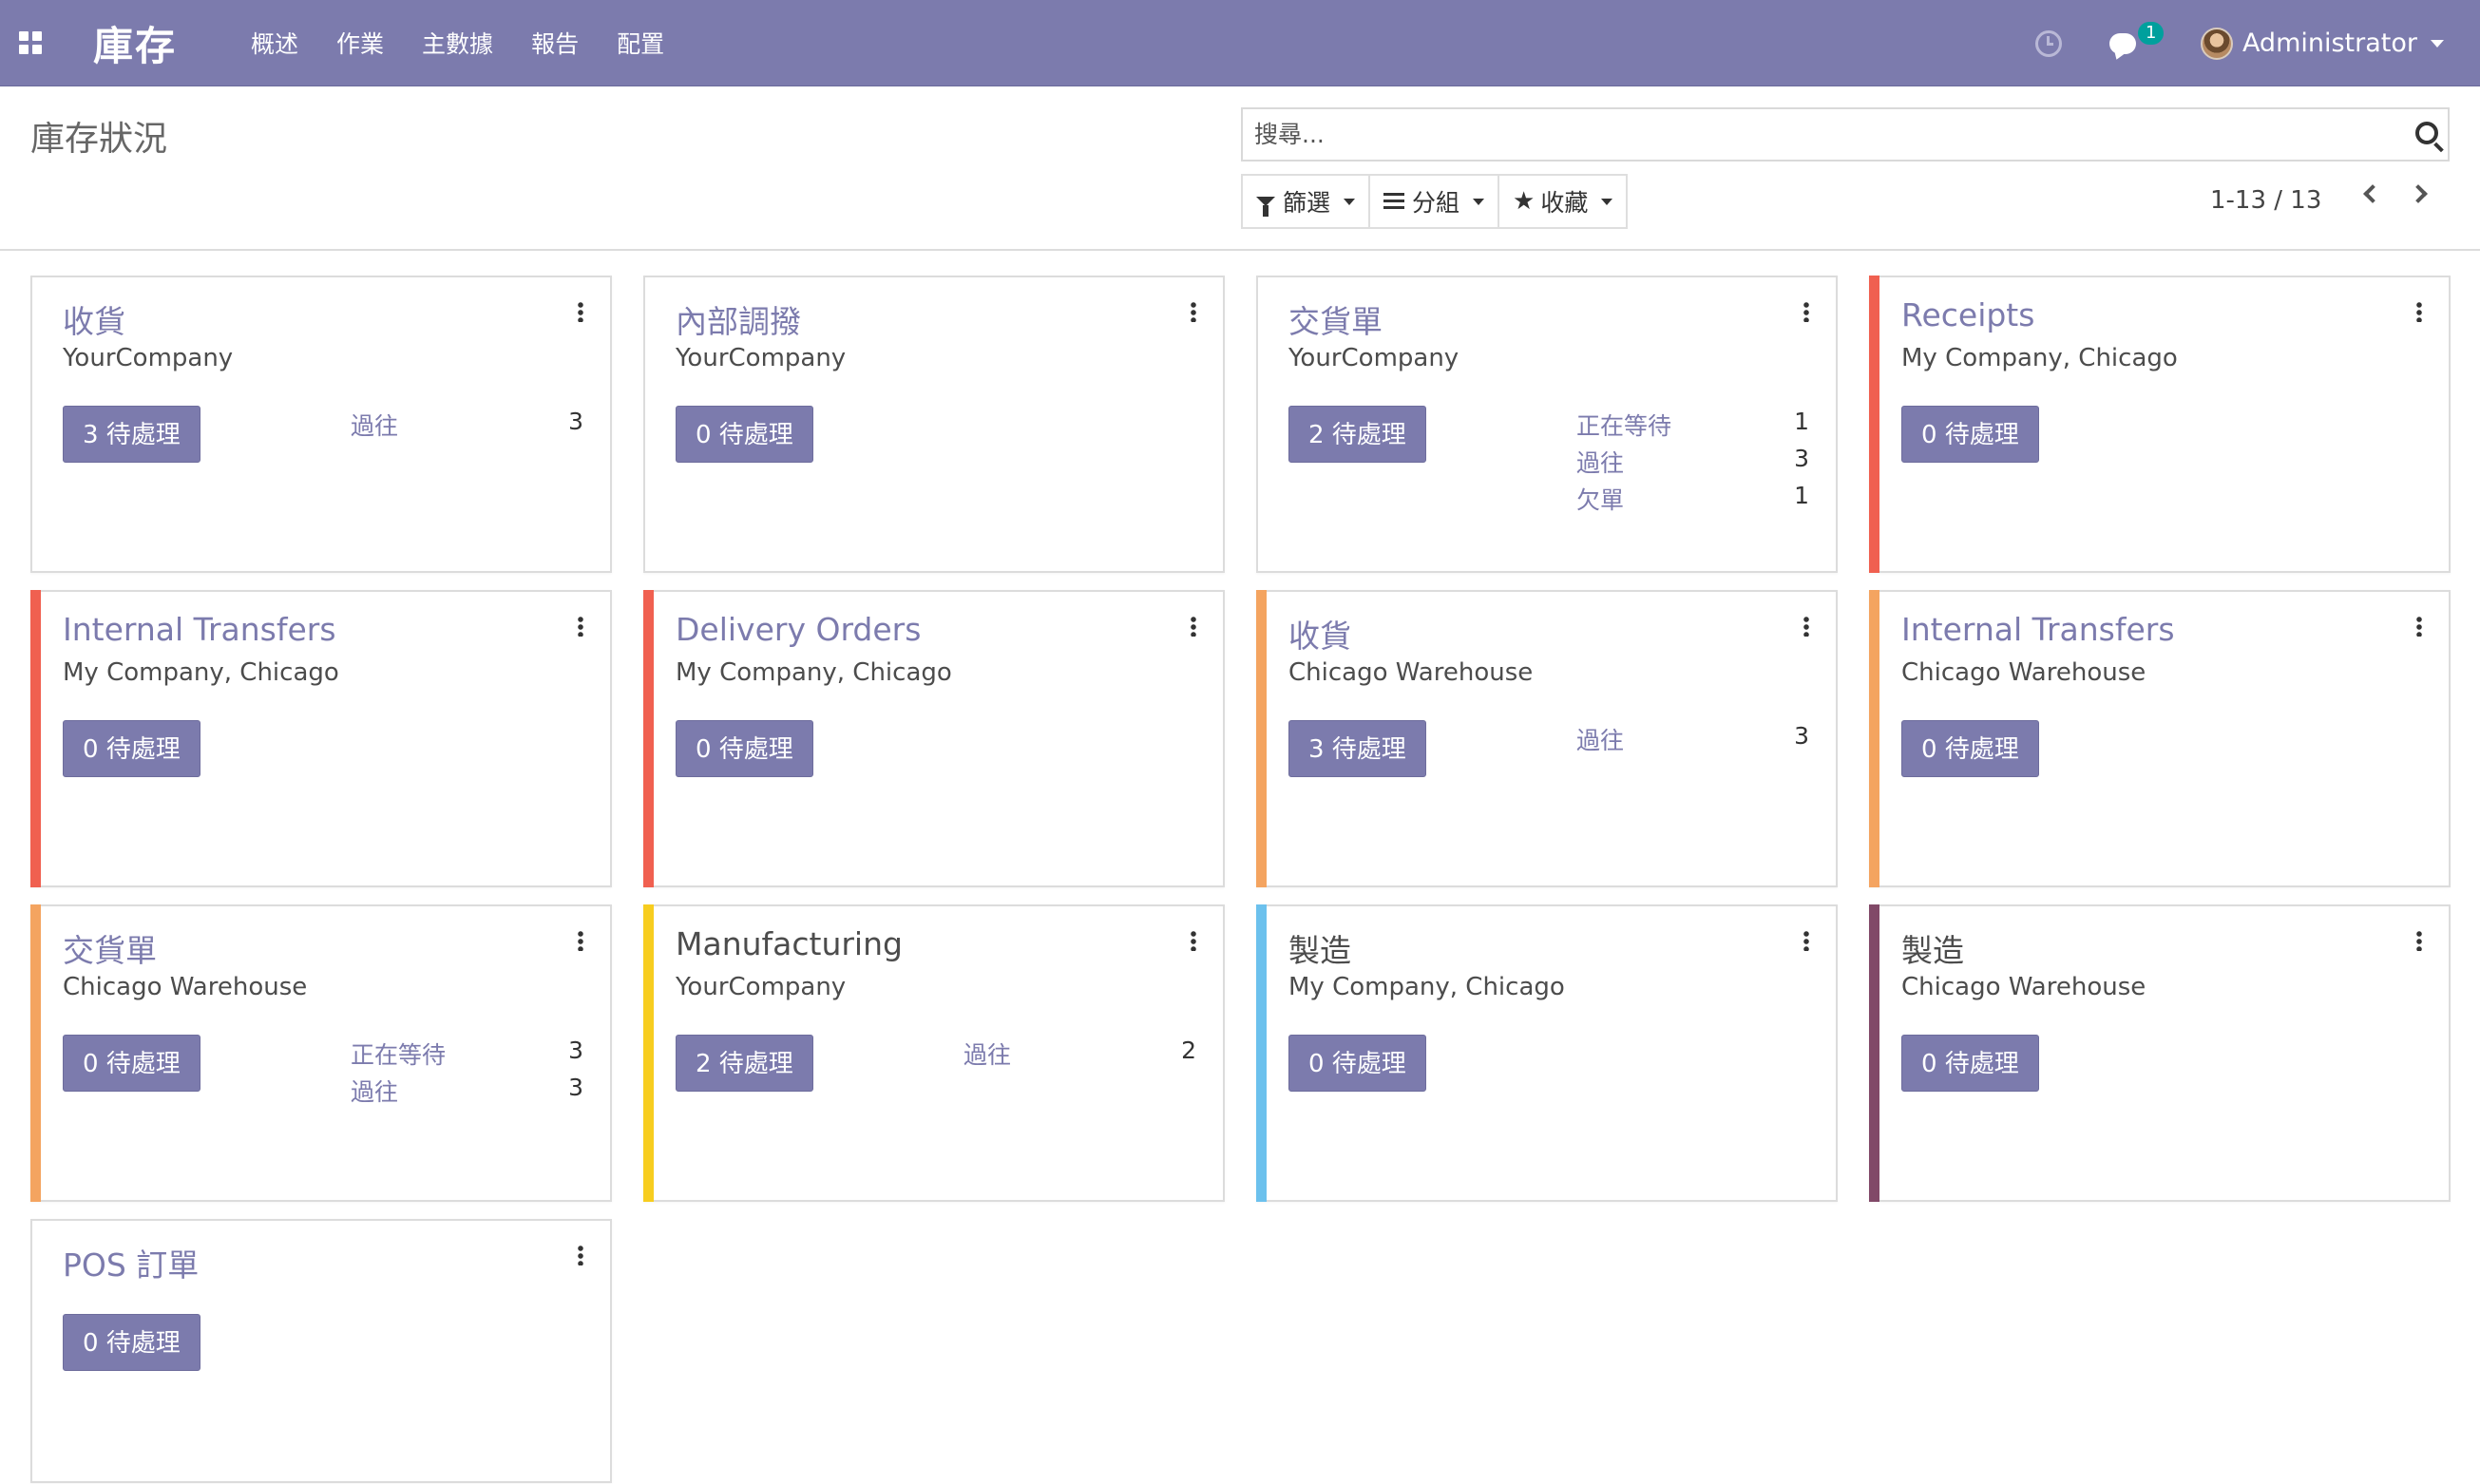 The width and height of the screenshot is (2480, 1484). Describe the element at coordinates (2418, 193) in the screenshot. I see `chevron-right-icon` at that location.